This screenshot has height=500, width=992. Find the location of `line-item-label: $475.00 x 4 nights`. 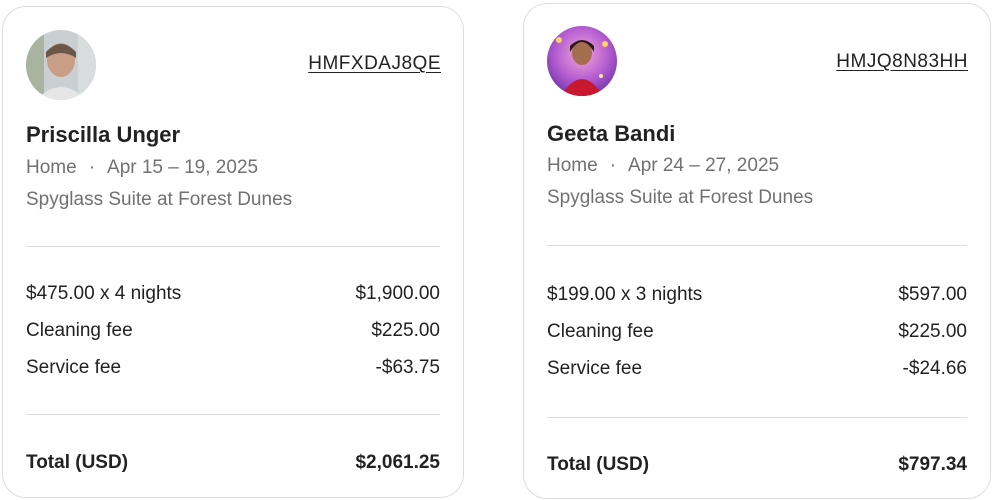

line-item-label: $475.00 x 4 nights is located at coordinates (104, 293).